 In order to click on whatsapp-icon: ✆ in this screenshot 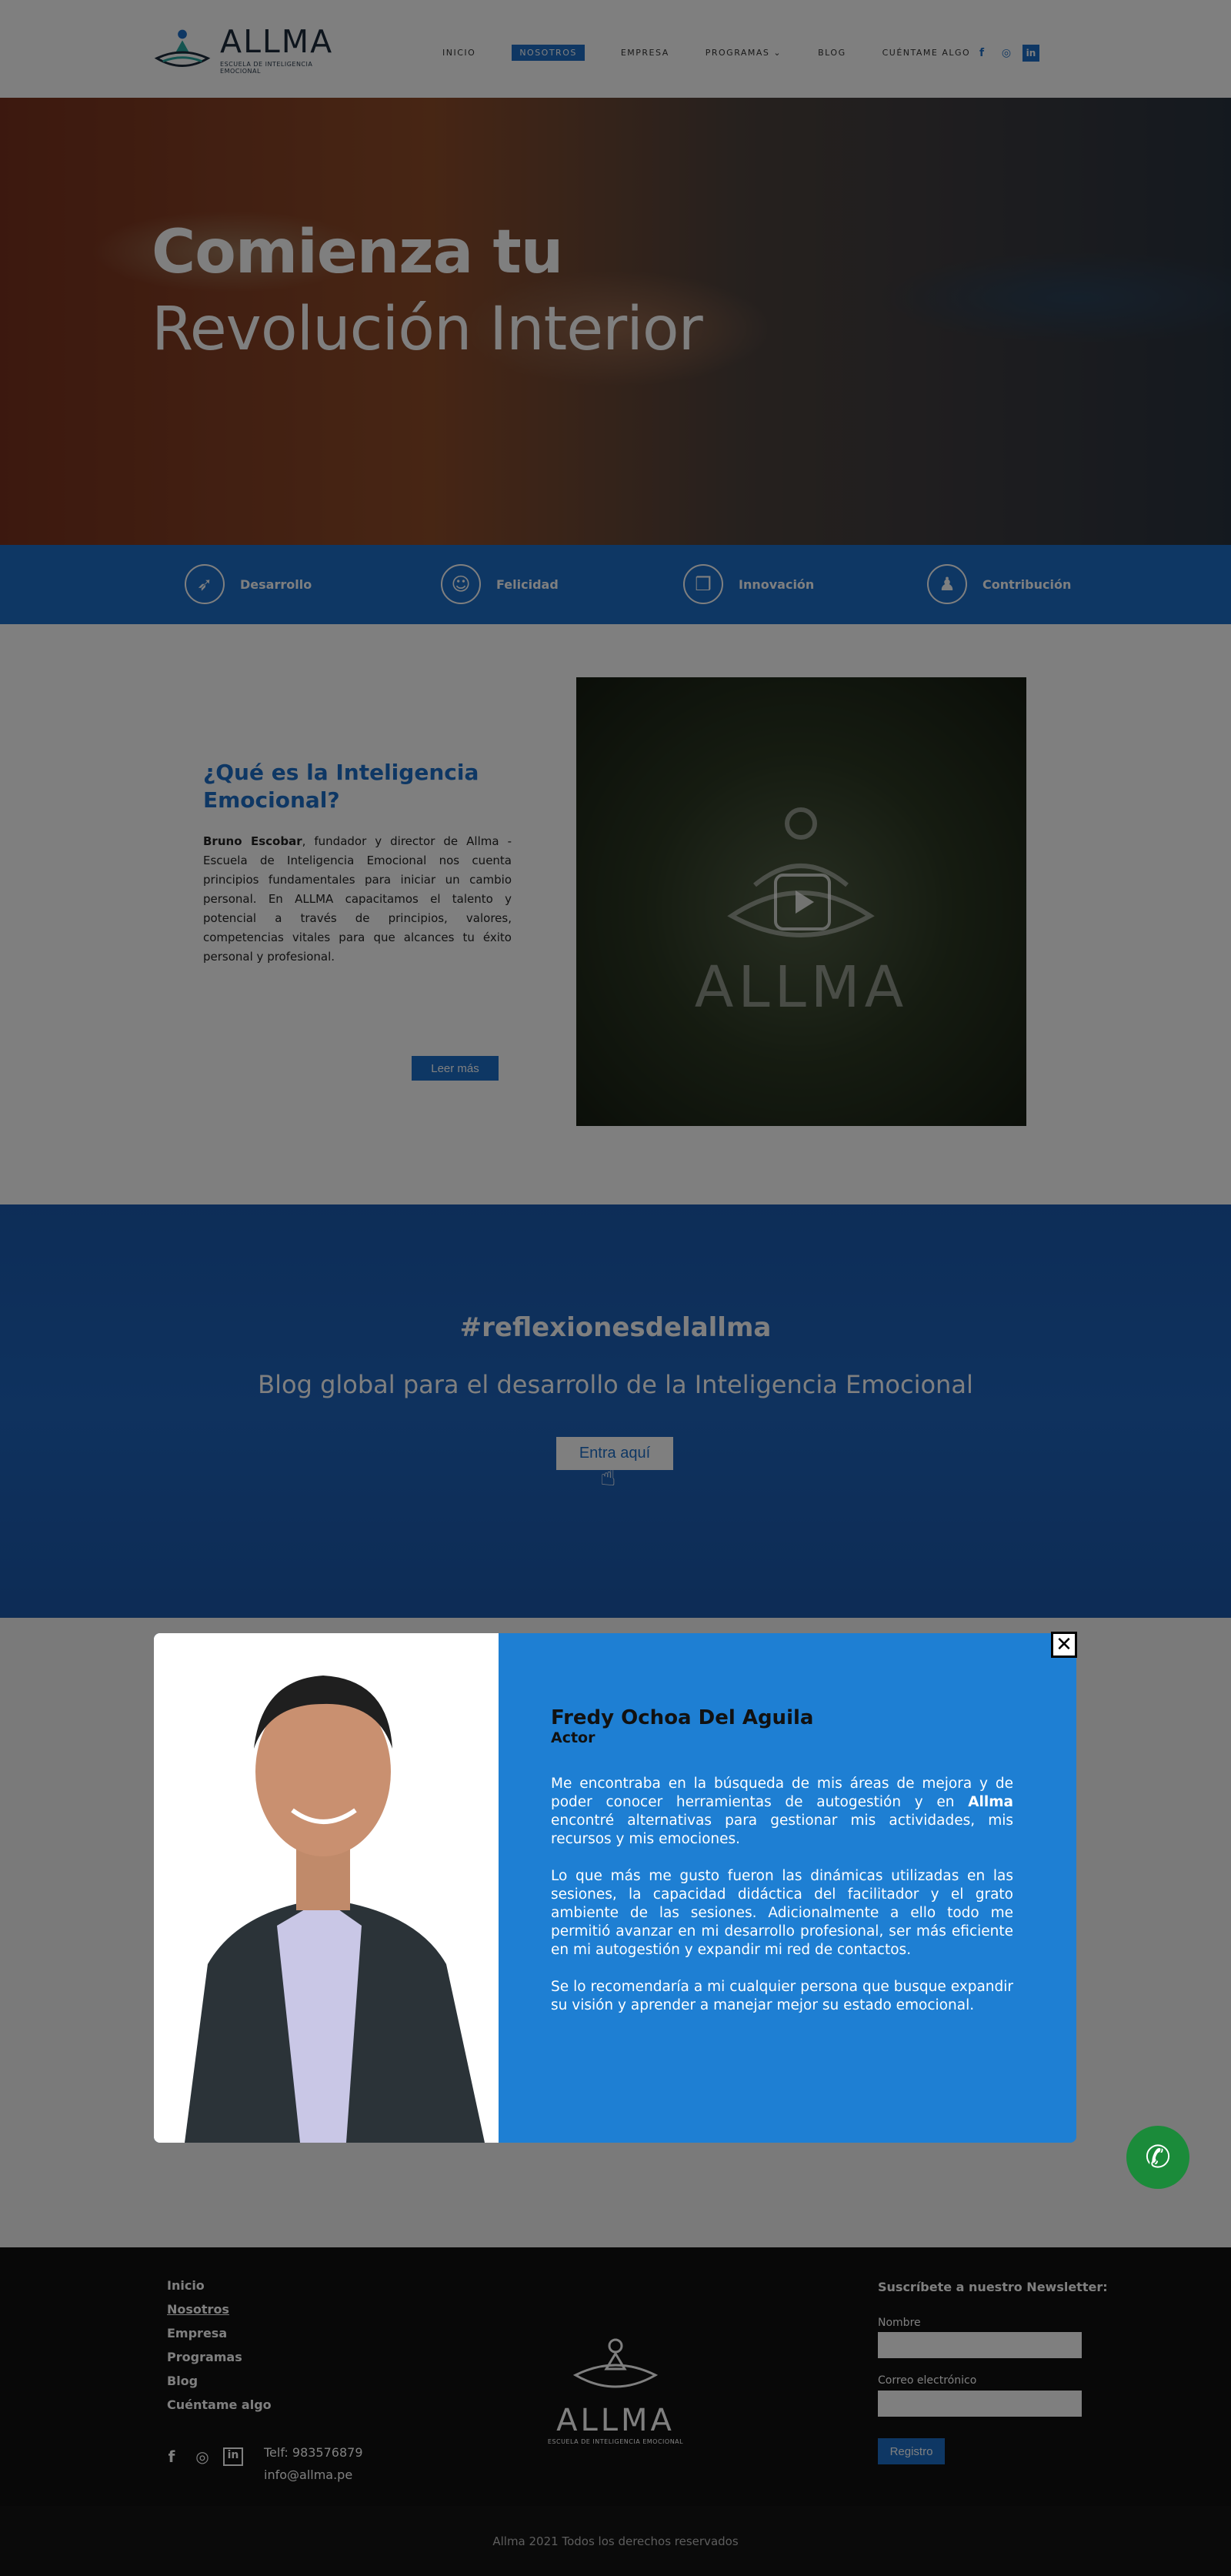, I will do `click(1158, 2157)`.